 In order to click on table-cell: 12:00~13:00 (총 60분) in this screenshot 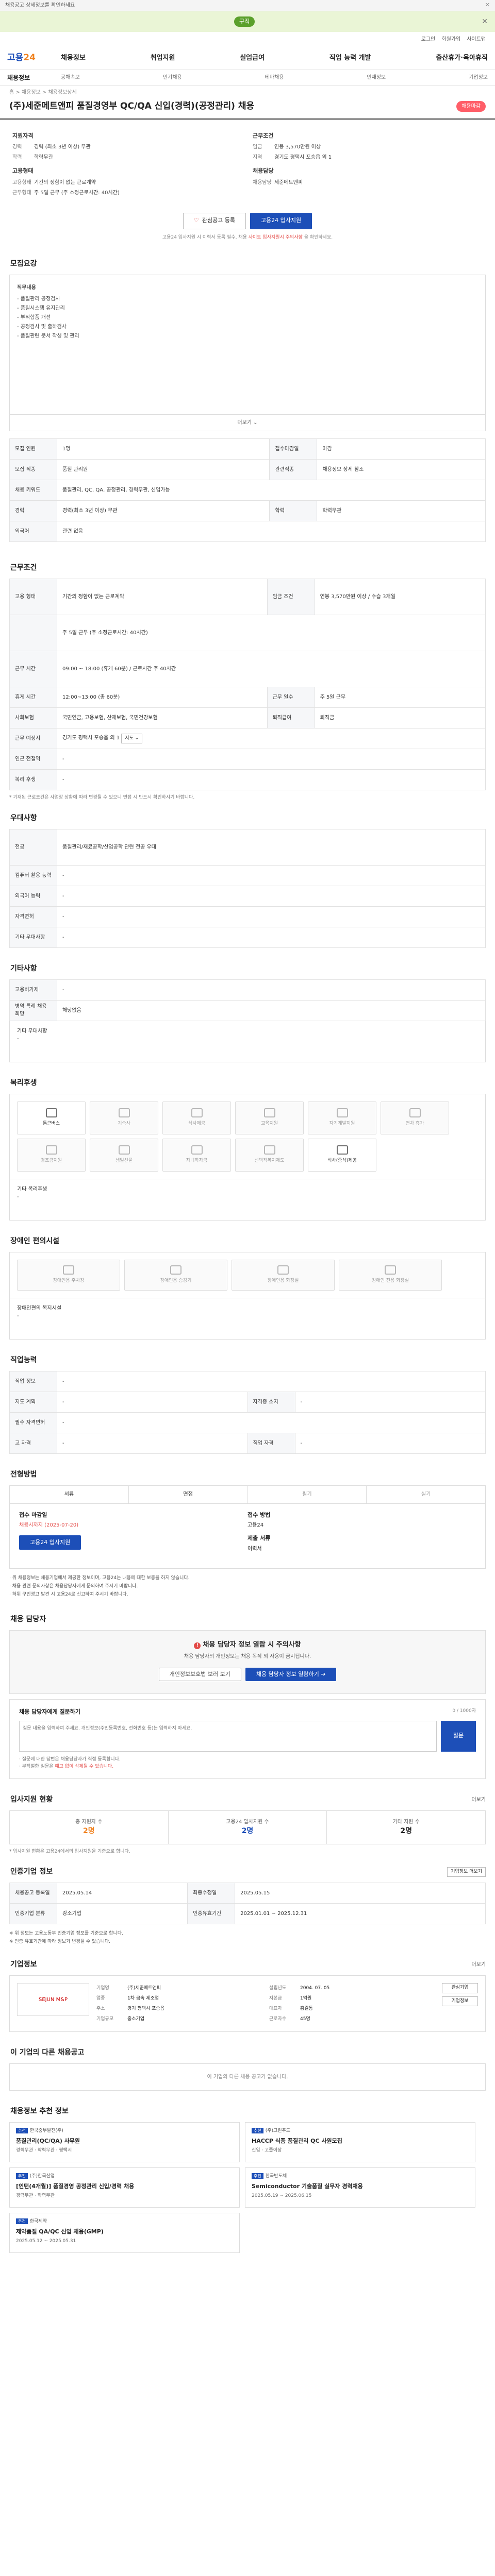, I will do `click(163, 697)`.